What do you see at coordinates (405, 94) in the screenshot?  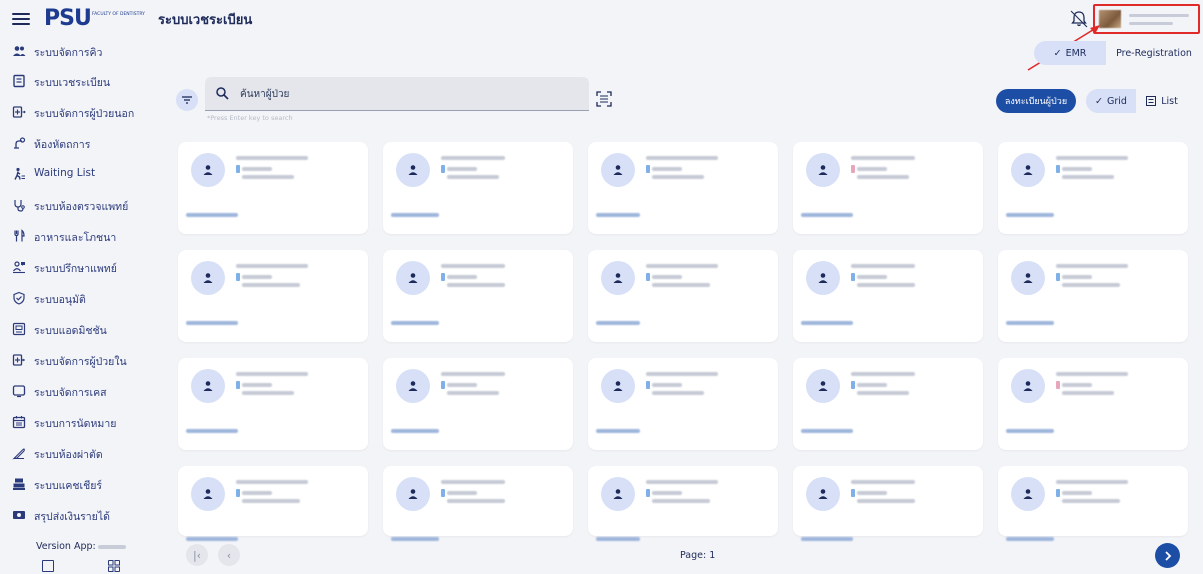 I see `search-input` at bounding box center [405, 94].